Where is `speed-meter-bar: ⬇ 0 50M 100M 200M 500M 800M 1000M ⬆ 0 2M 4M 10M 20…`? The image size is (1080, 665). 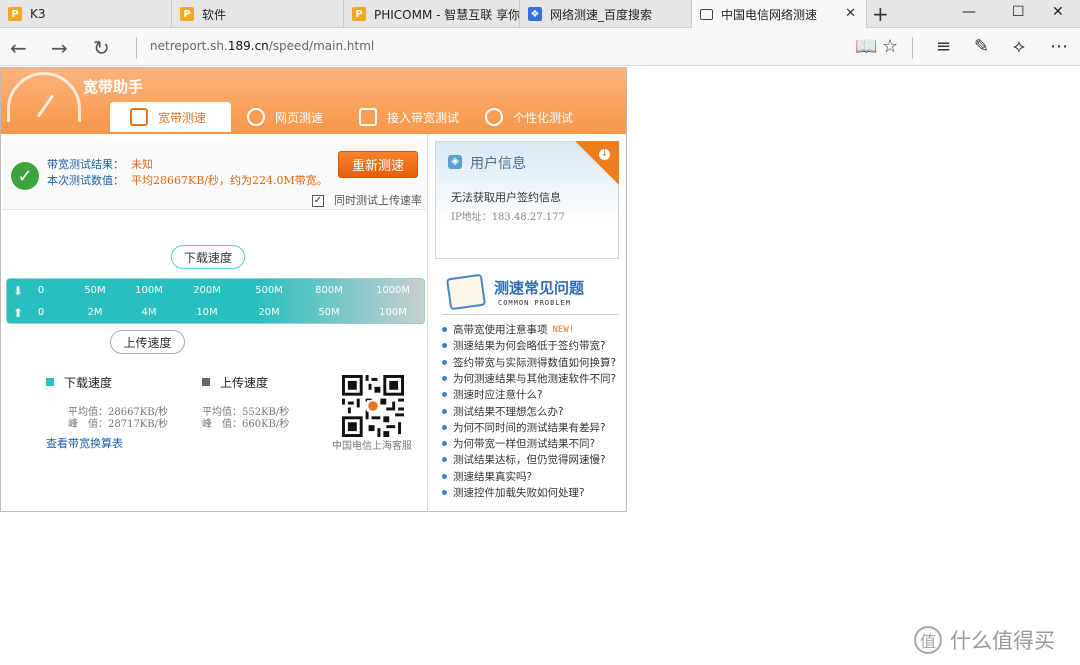 speed-meter-bar: ⬇ 0 50M 100M 200M 500M 800M 1000M ⬆ 0 2M 4M 10M 20… is located at coordinates (215, 301).